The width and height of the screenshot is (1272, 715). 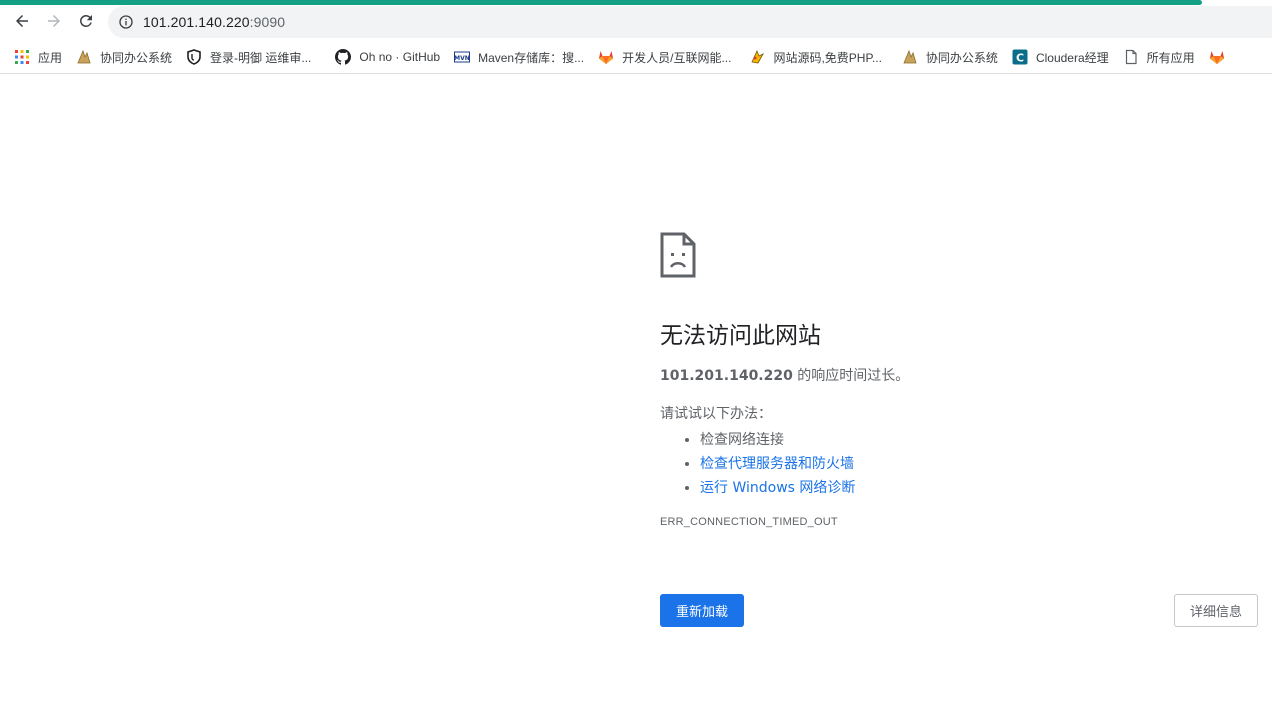 I want to click on bookmark-github: Oh no · GitHub, so click(x=388, y=57).